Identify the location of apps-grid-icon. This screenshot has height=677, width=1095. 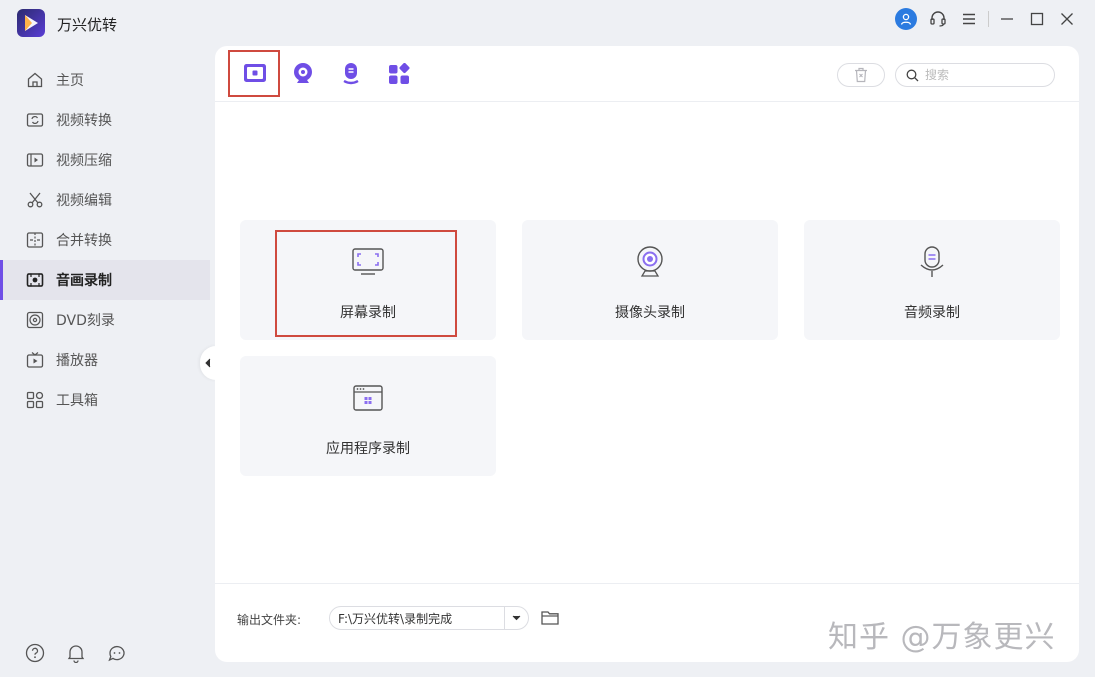
(399, 73).